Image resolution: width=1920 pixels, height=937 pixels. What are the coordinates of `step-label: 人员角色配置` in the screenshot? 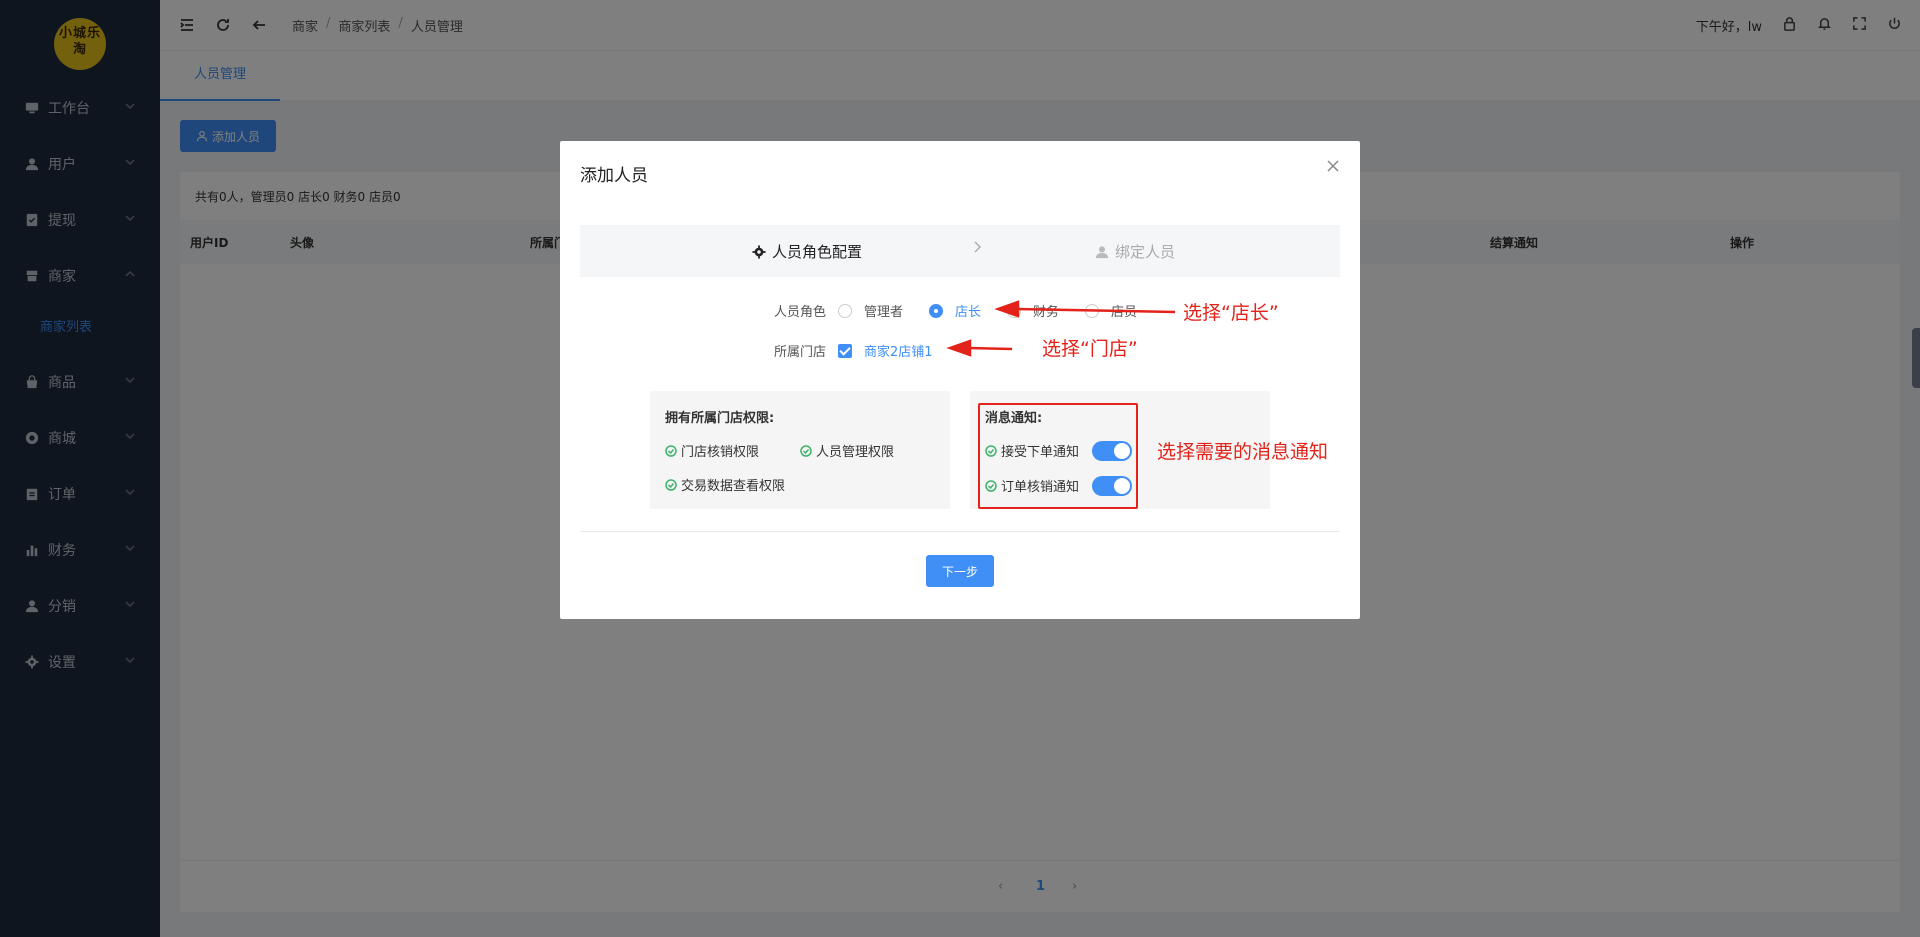 It's located at (817, 252).